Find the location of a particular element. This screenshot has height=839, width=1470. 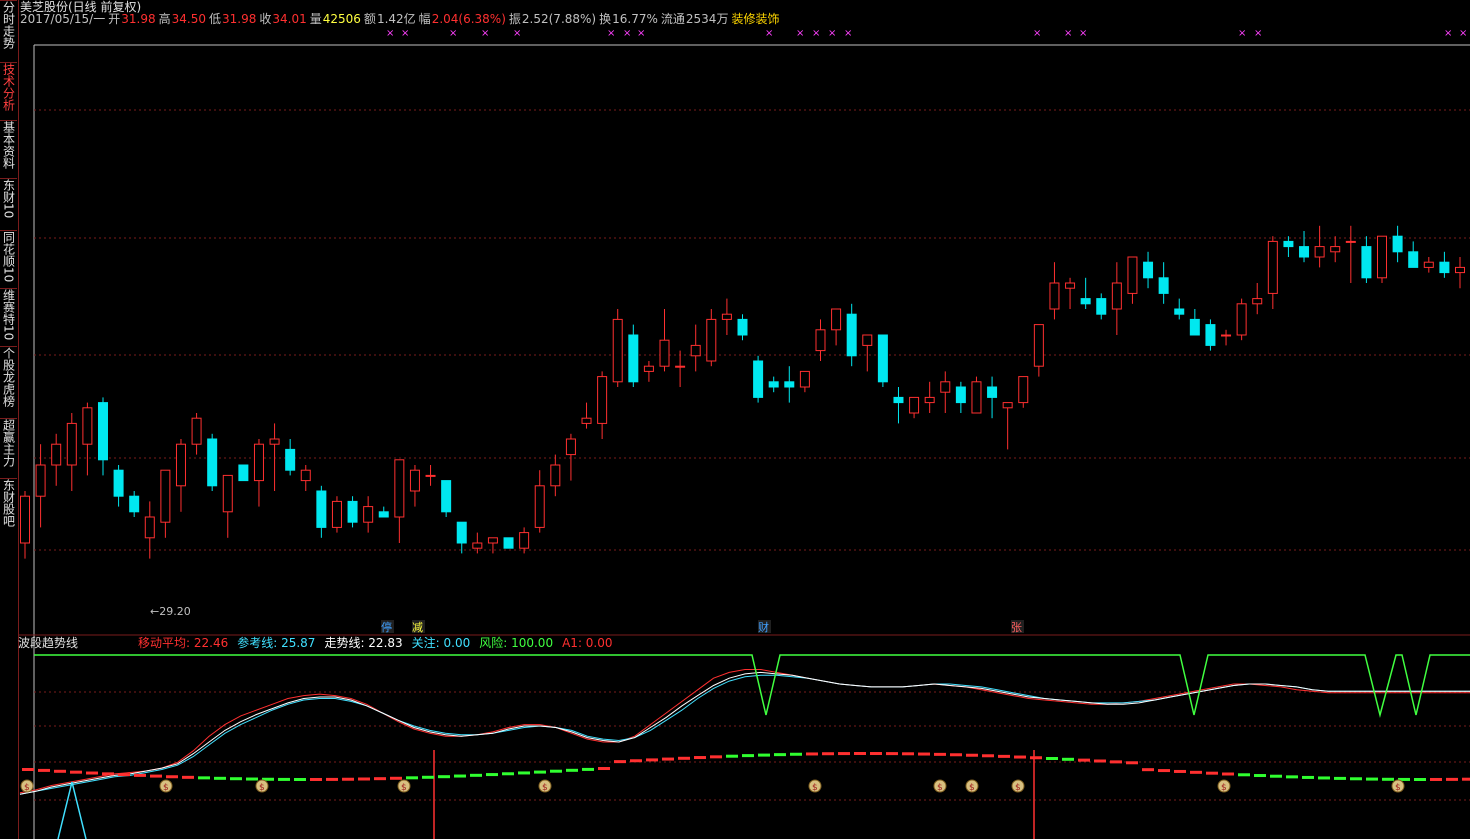

indicator-legend-item: 关注: 0.00 is located at coordinates (441, 642).